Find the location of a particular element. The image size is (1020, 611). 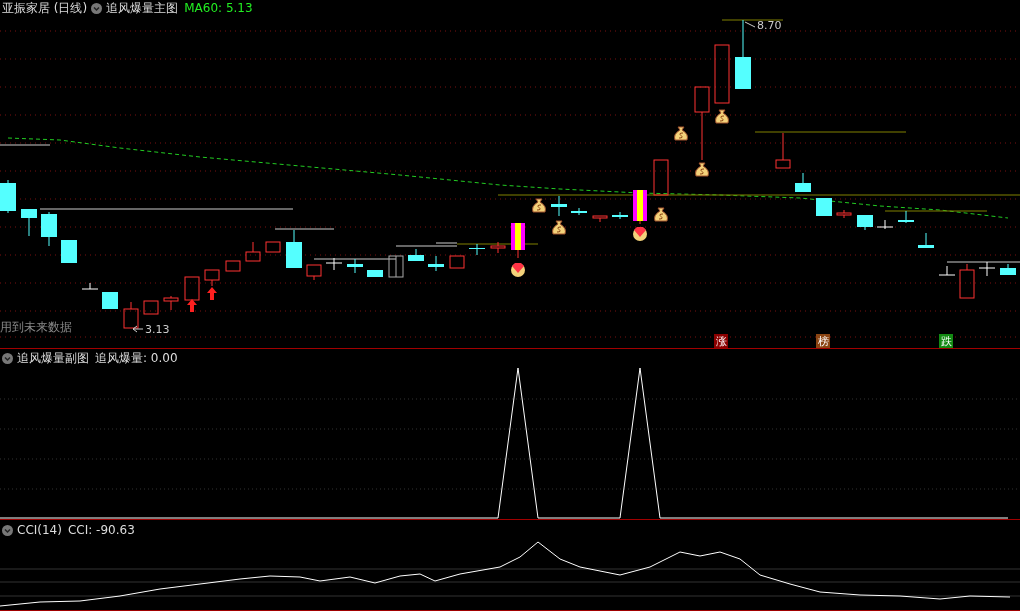

indicator-value: CCI: -90.63 is located at coordinates (101, 530).